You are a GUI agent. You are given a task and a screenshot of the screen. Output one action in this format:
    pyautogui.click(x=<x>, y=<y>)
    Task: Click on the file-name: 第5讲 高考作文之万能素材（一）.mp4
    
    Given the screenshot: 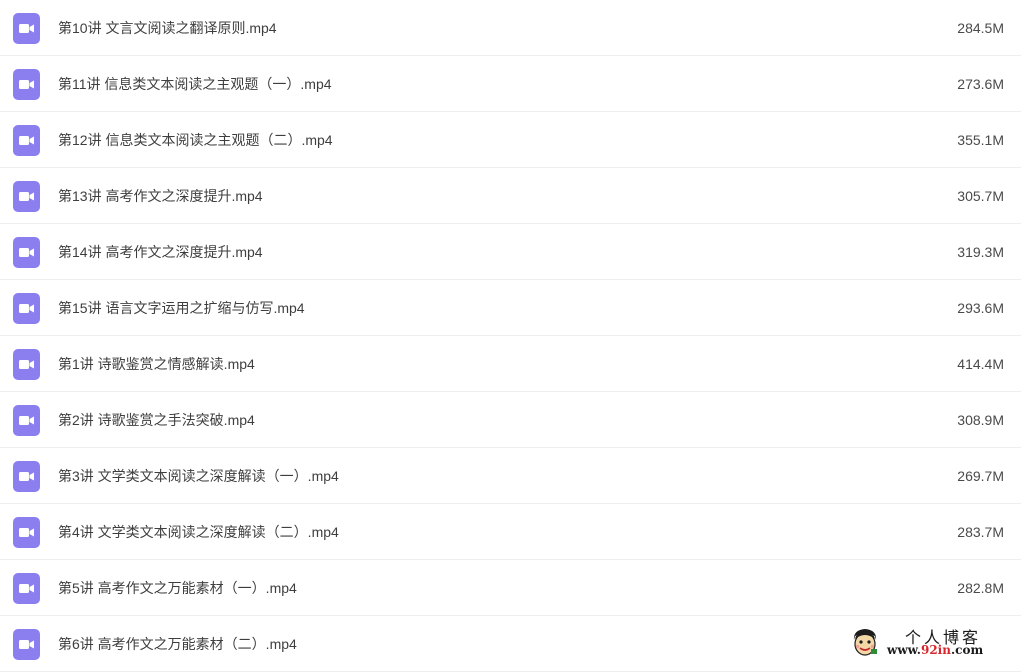 What is the action you would take?
    pyautogui.click(x=177, y=588)
    